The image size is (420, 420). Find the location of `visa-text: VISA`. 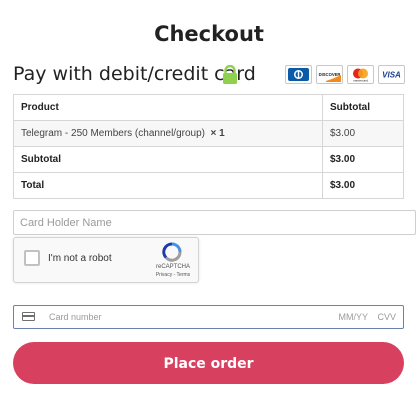

visa-text: VISA is located at coordinates (391, 75).